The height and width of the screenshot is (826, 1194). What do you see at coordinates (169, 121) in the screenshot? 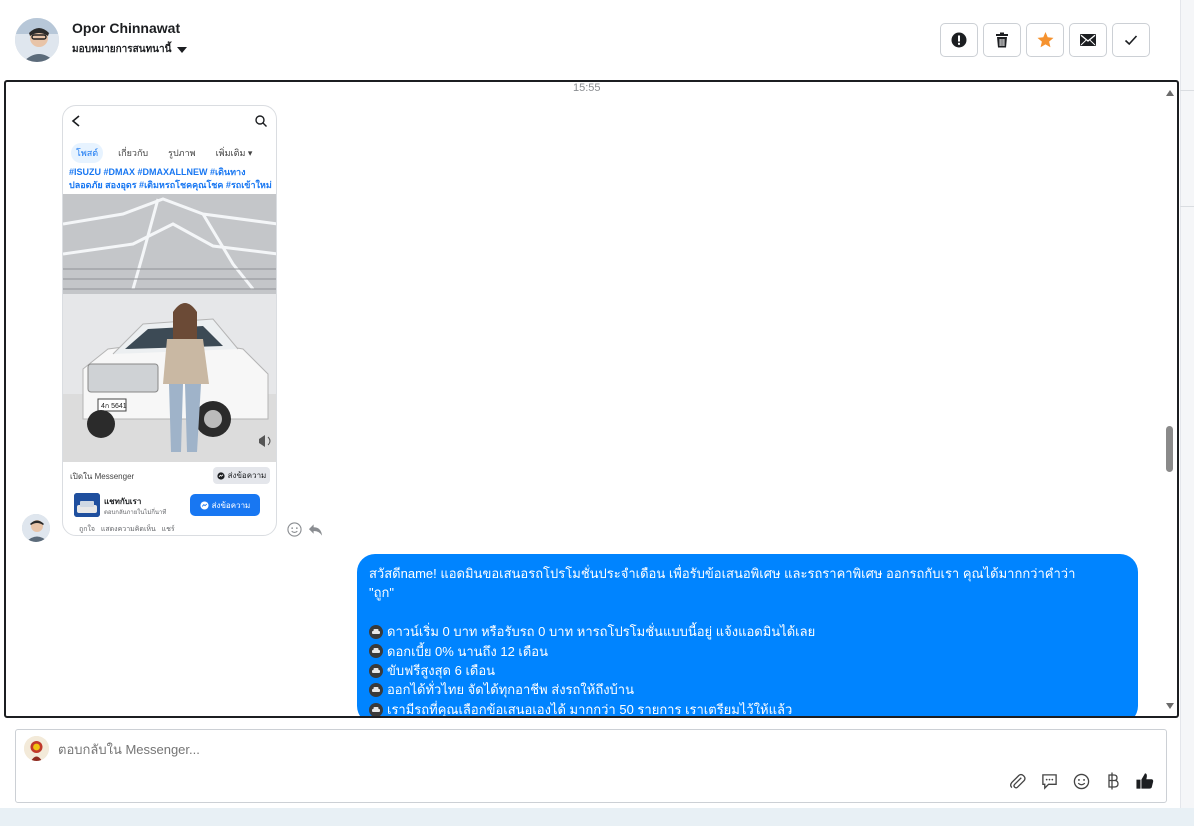
I see `phone-topbar` at bounding box center [169, 121].